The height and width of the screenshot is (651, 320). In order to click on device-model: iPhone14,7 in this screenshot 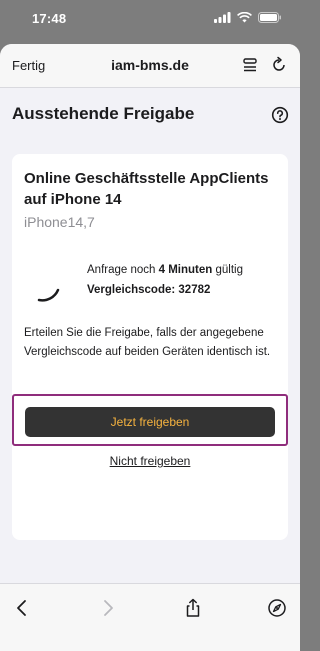, I will do `click(59, 222)`.